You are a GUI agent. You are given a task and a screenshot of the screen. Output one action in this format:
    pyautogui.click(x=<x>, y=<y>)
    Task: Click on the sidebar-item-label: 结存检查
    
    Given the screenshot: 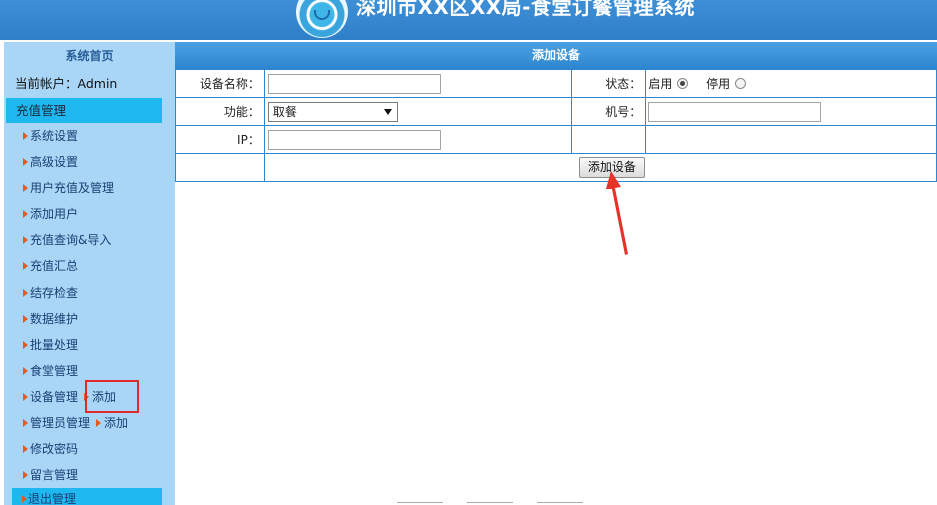 What is the action you would take?
    pyautogui.click(x=54, y=292)
    